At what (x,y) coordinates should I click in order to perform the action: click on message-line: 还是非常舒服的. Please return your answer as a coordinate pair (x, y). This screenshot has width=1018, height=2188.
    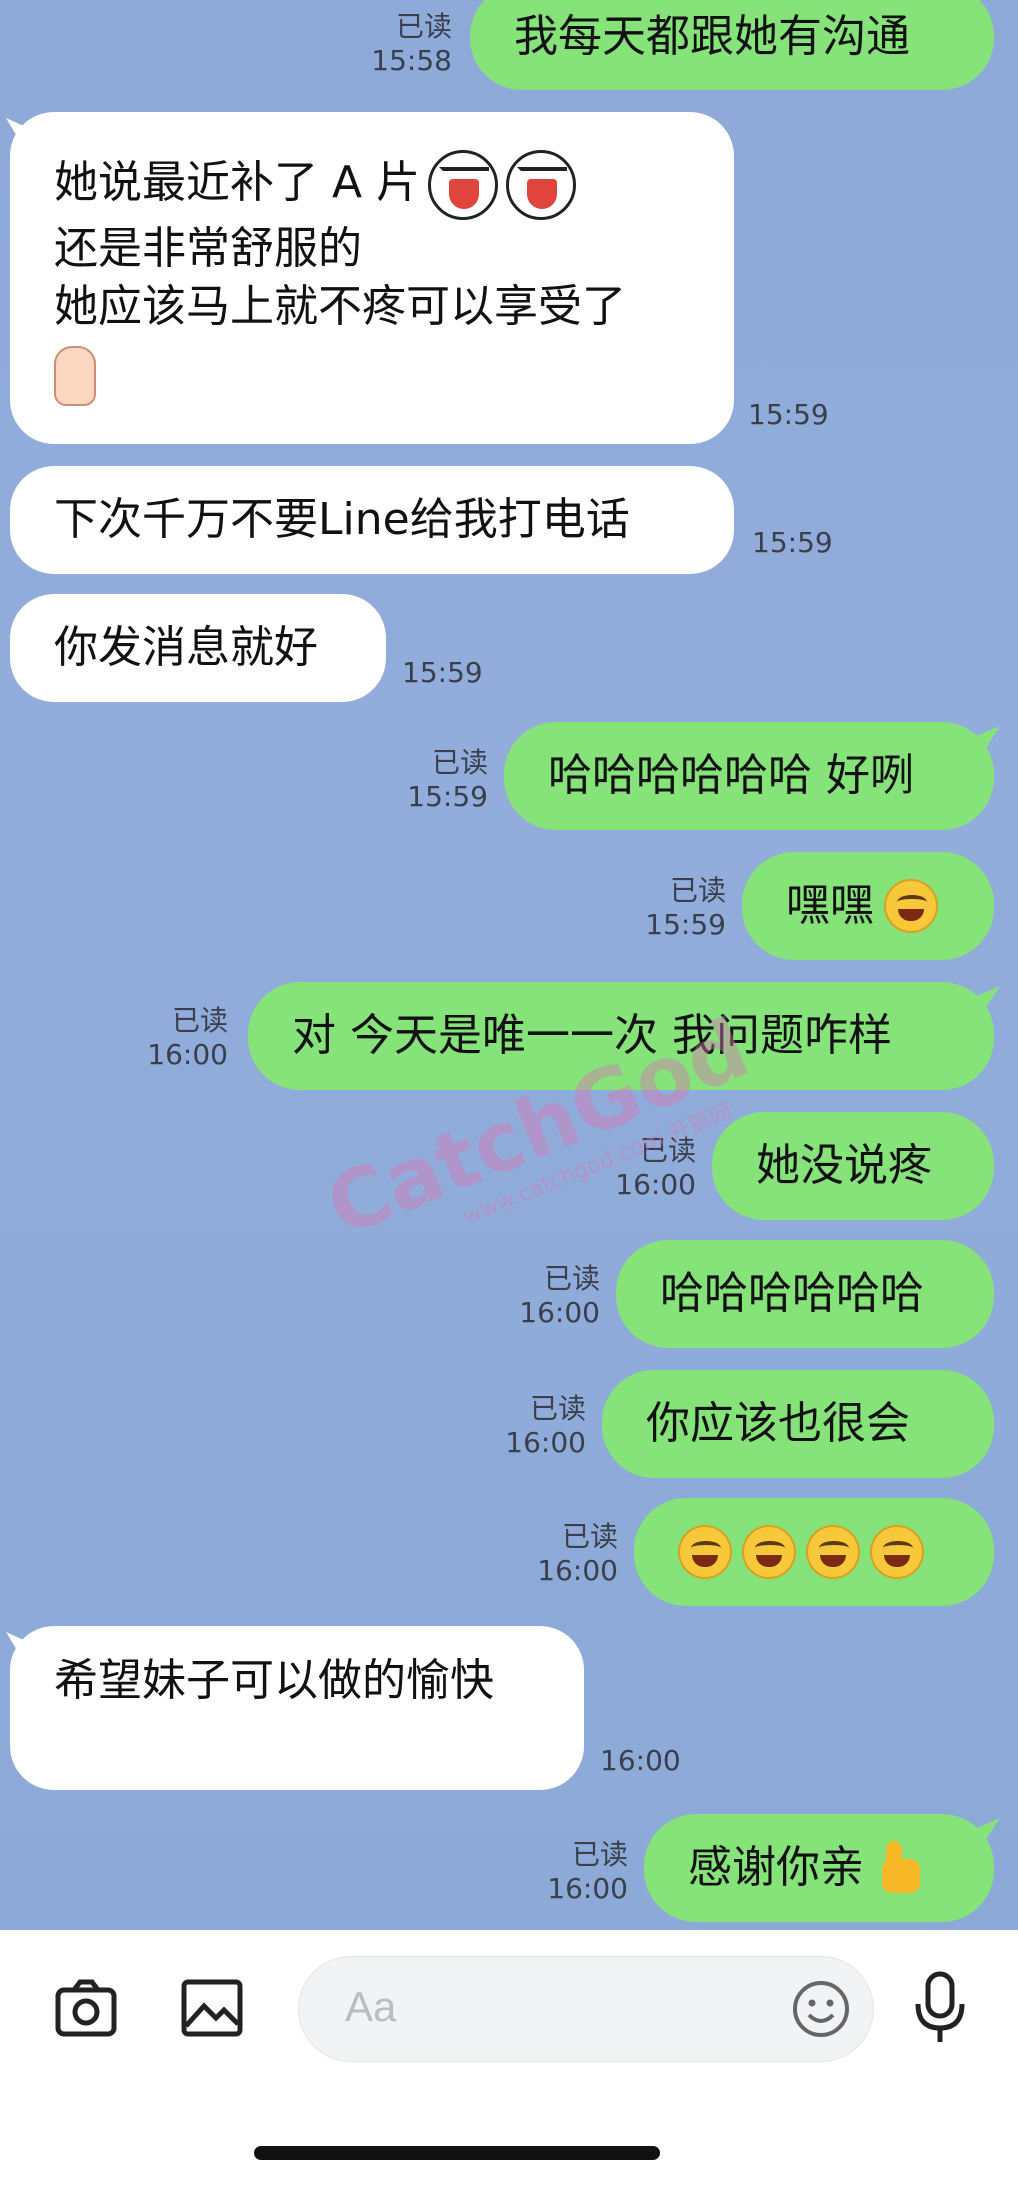
    Looking at the image, I should click on (208, 248).